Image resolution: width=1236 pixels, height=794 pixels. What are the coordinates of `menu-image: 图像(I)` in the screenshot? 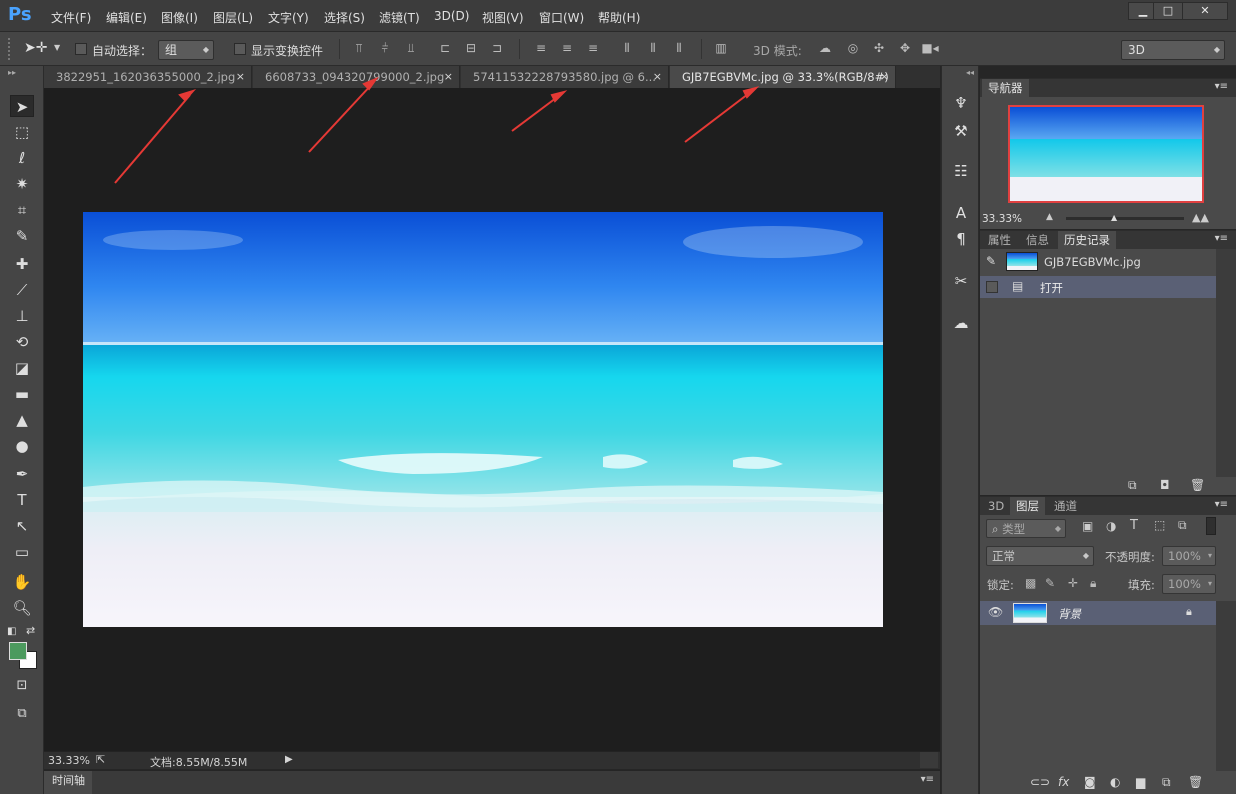 It's located at (179, 17).